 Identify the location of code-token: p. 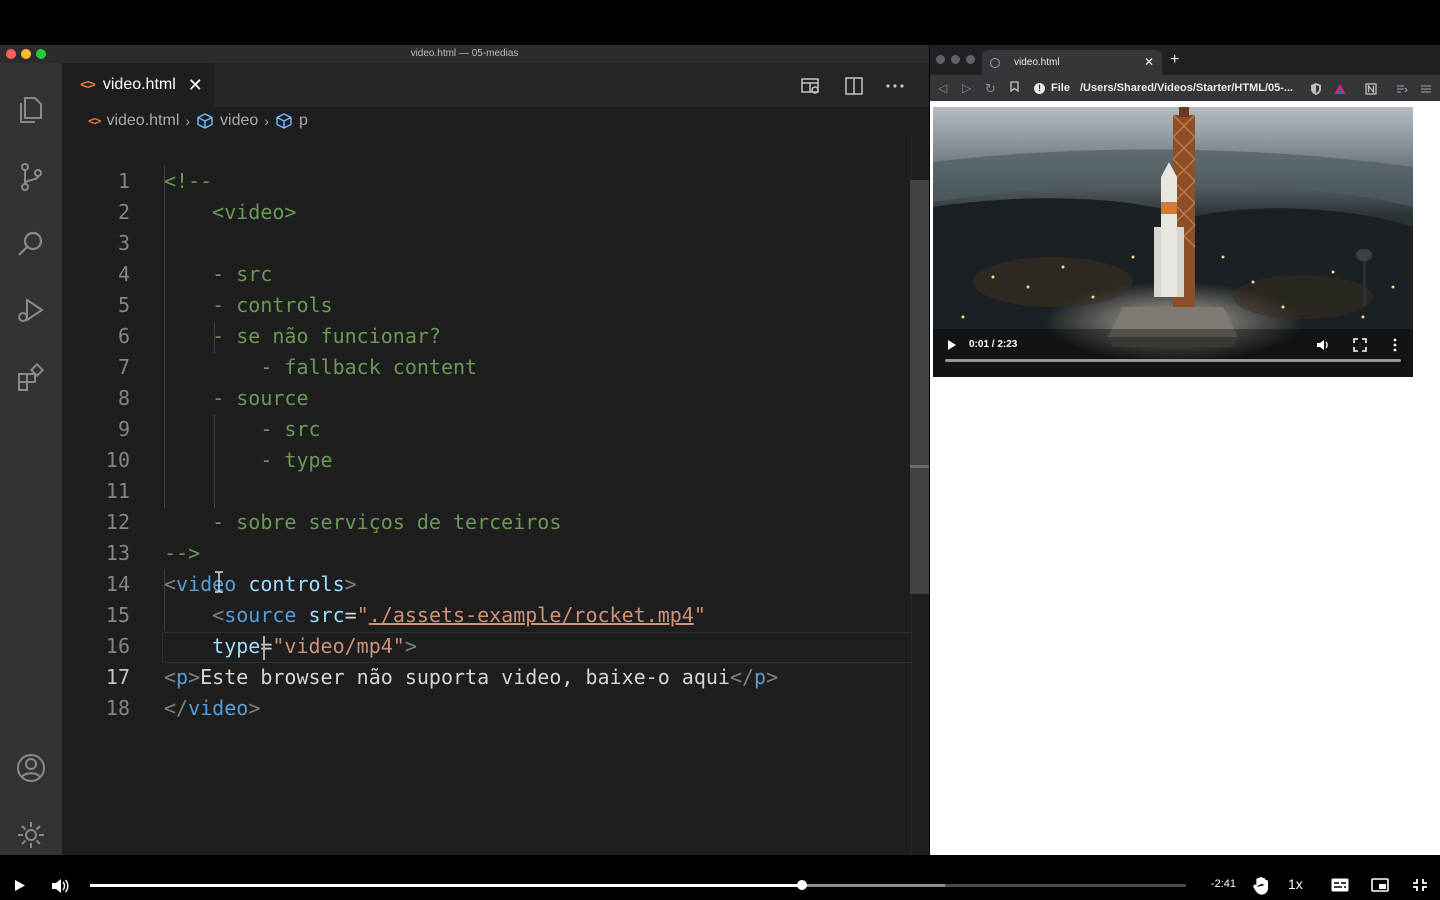
(760, 677).